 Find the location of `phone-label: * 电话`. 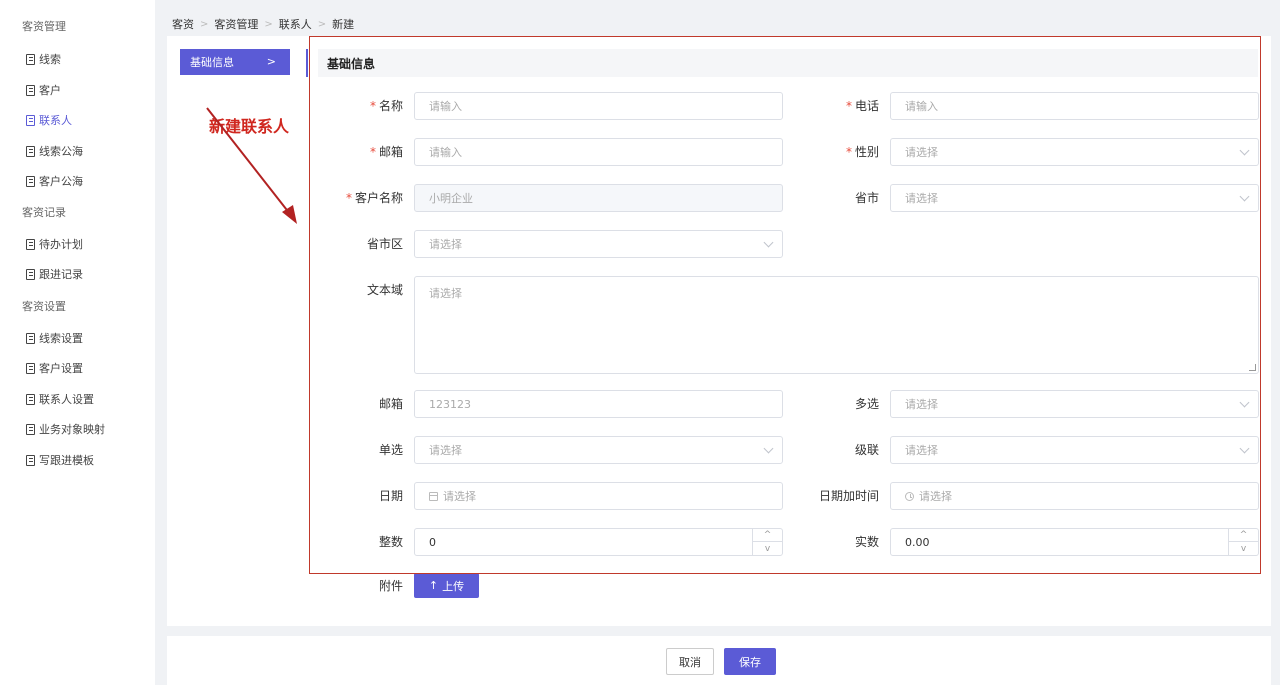

phone-label: * 电话 is located at coordinates (862, 106).